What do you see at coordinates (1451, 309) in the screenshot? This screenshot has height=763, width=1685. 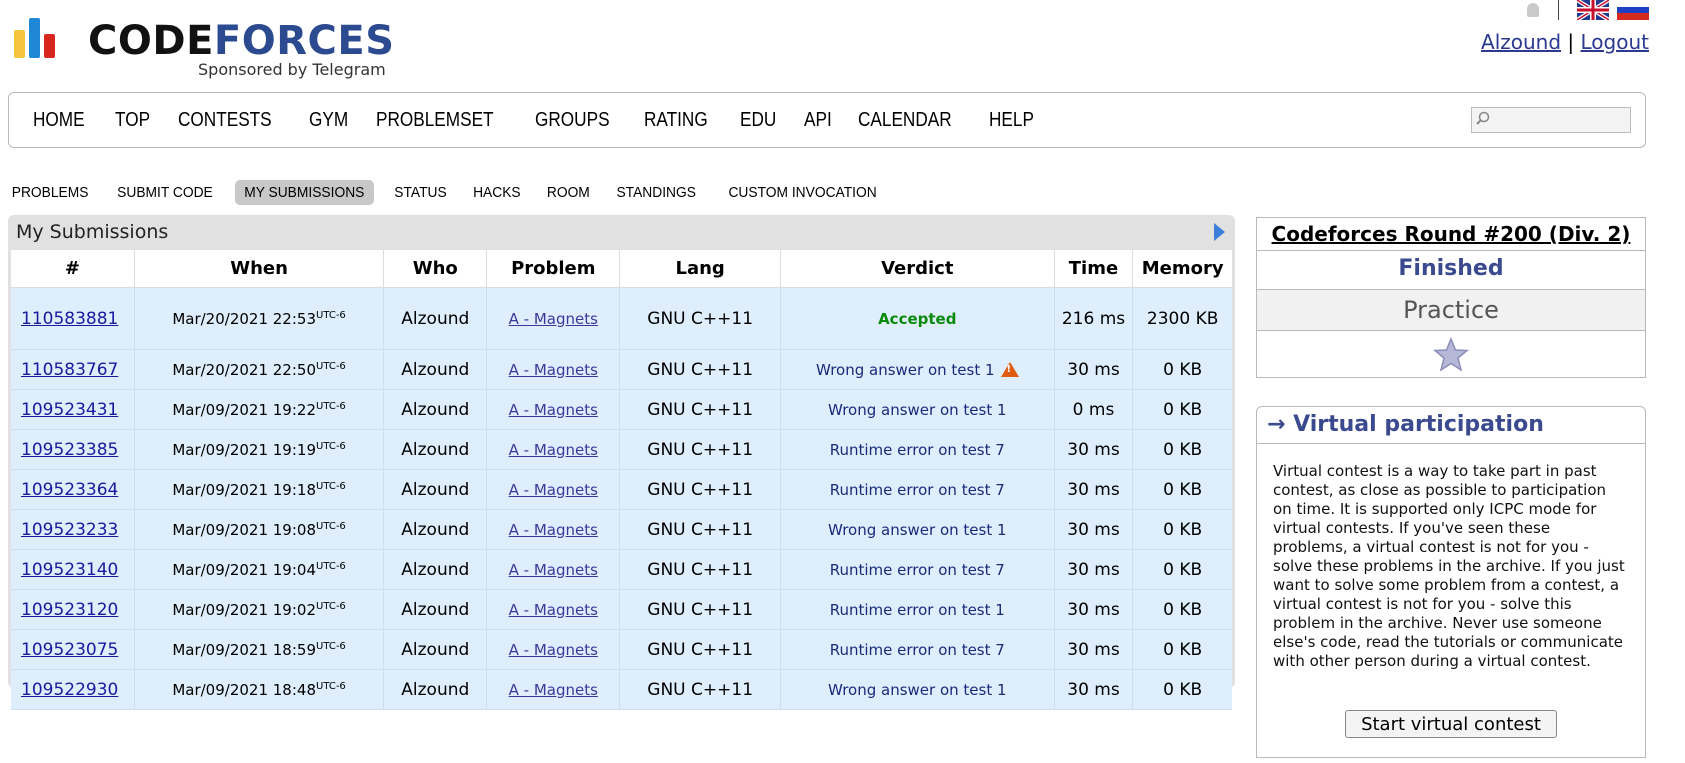 I see `contest-mode: Practice` at bounding box center [1451, 309].